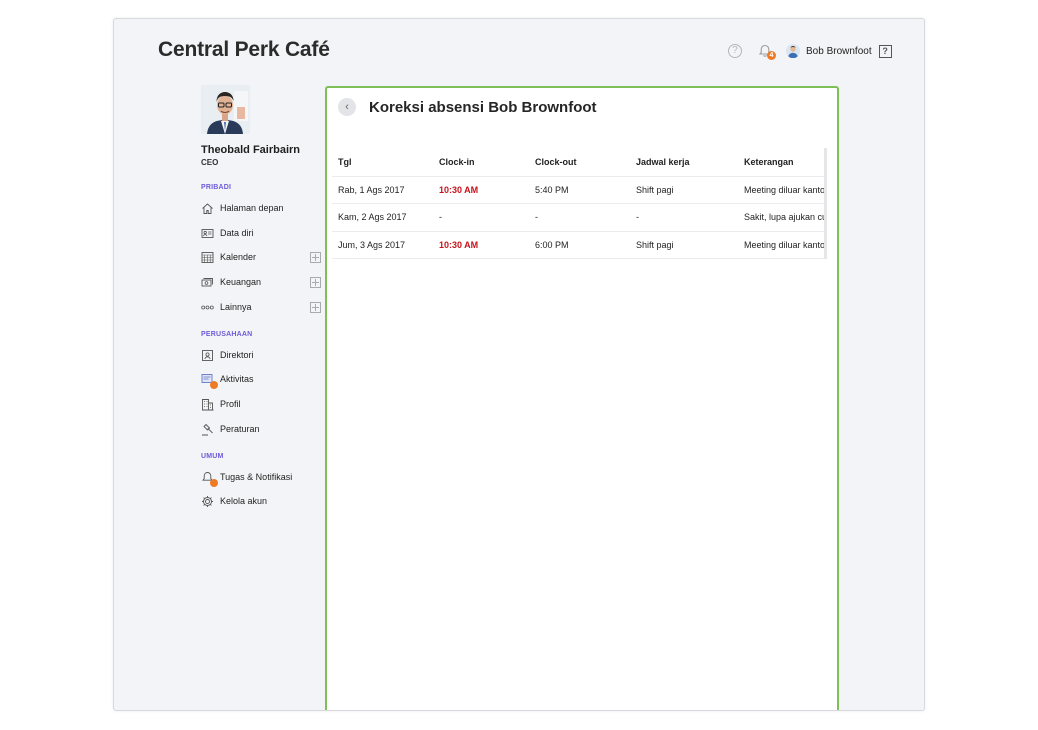 The height and width of the screenshot is (730, 1038). What do you see at coordinates (207, 429) in the screenshot?
I see `gavel-icon` at bounding box center [207, 429].